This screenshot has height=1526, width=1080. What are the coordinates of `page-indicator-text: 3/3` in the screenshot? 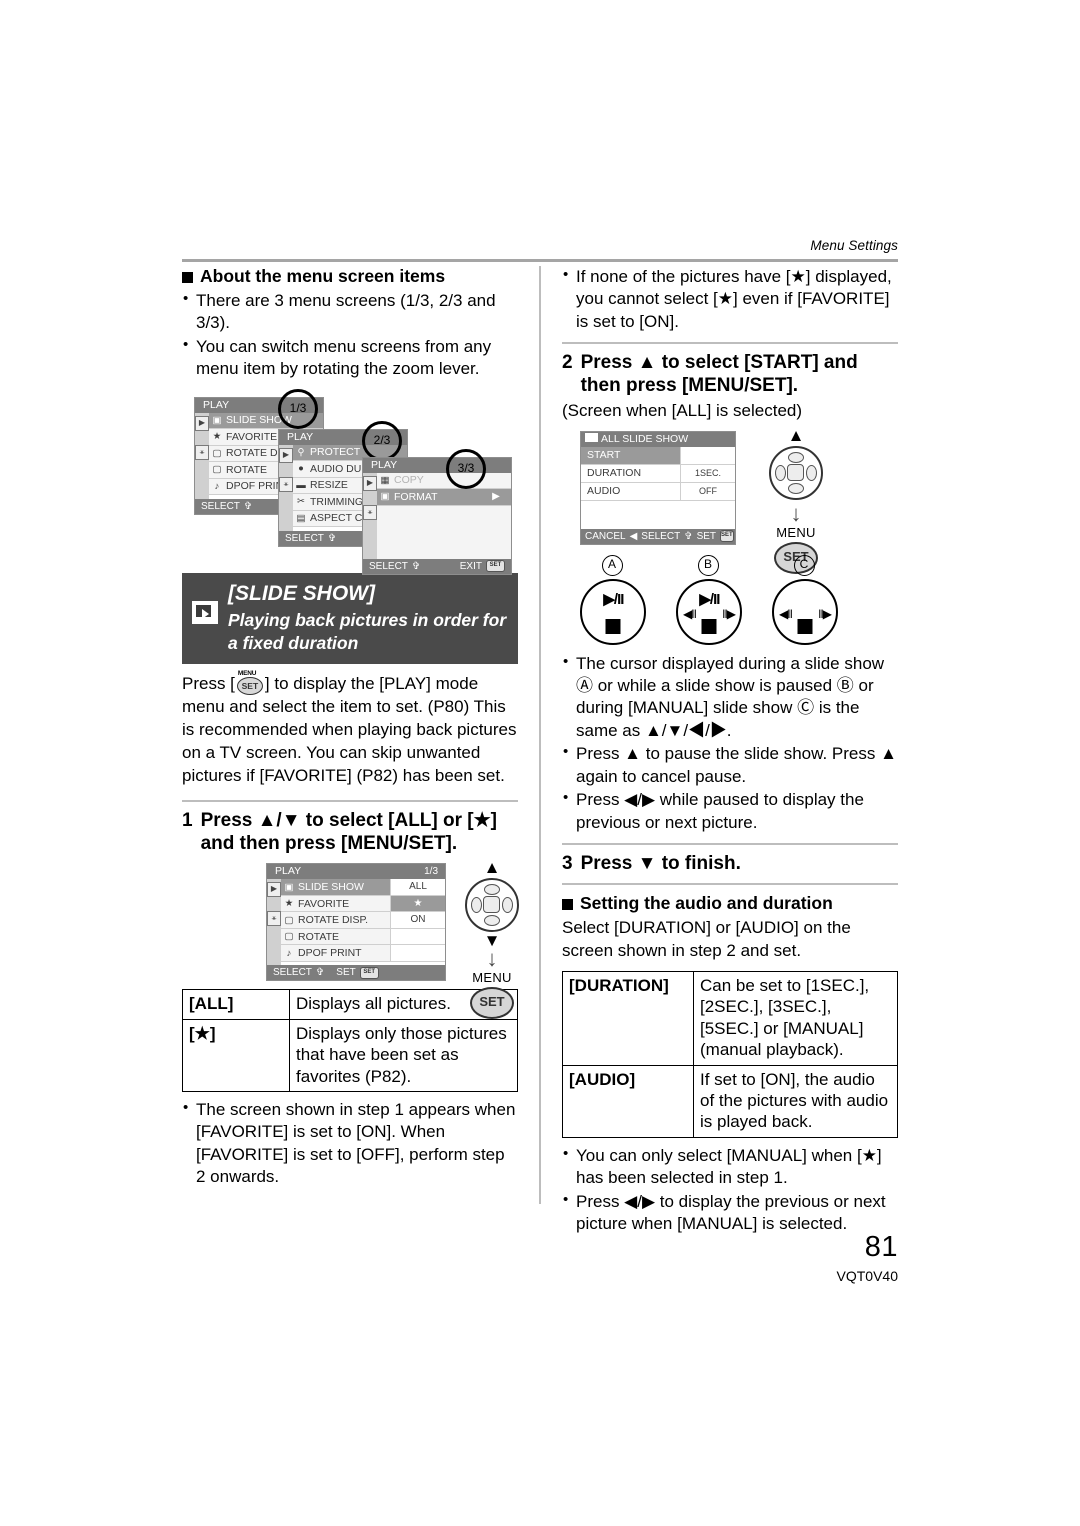 It's located at (466, 467).